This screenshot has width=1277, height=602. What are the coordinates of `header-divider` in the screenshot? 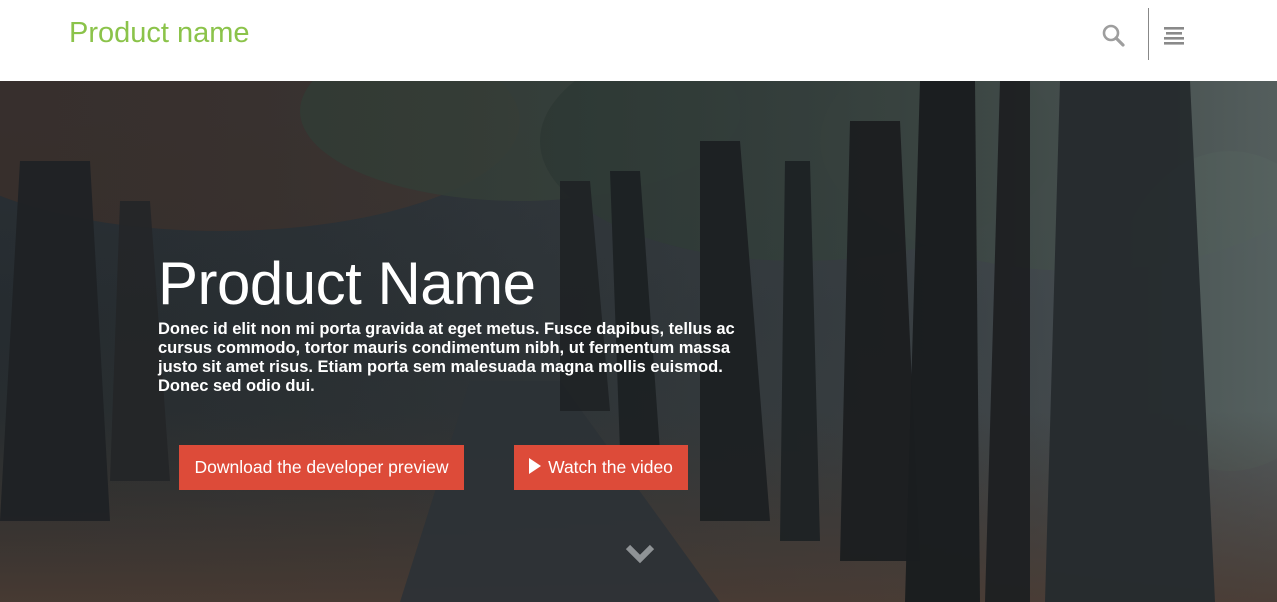 It's located at (1148, 34).